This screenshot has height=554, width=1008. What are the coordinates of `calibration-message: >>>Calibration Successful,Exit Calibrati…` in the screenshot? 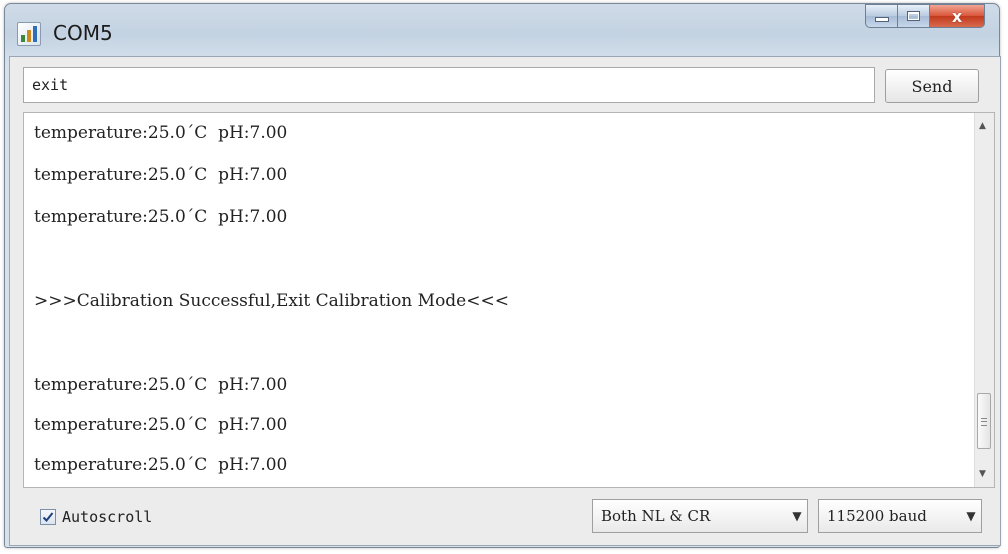 It's located at (271, 301).